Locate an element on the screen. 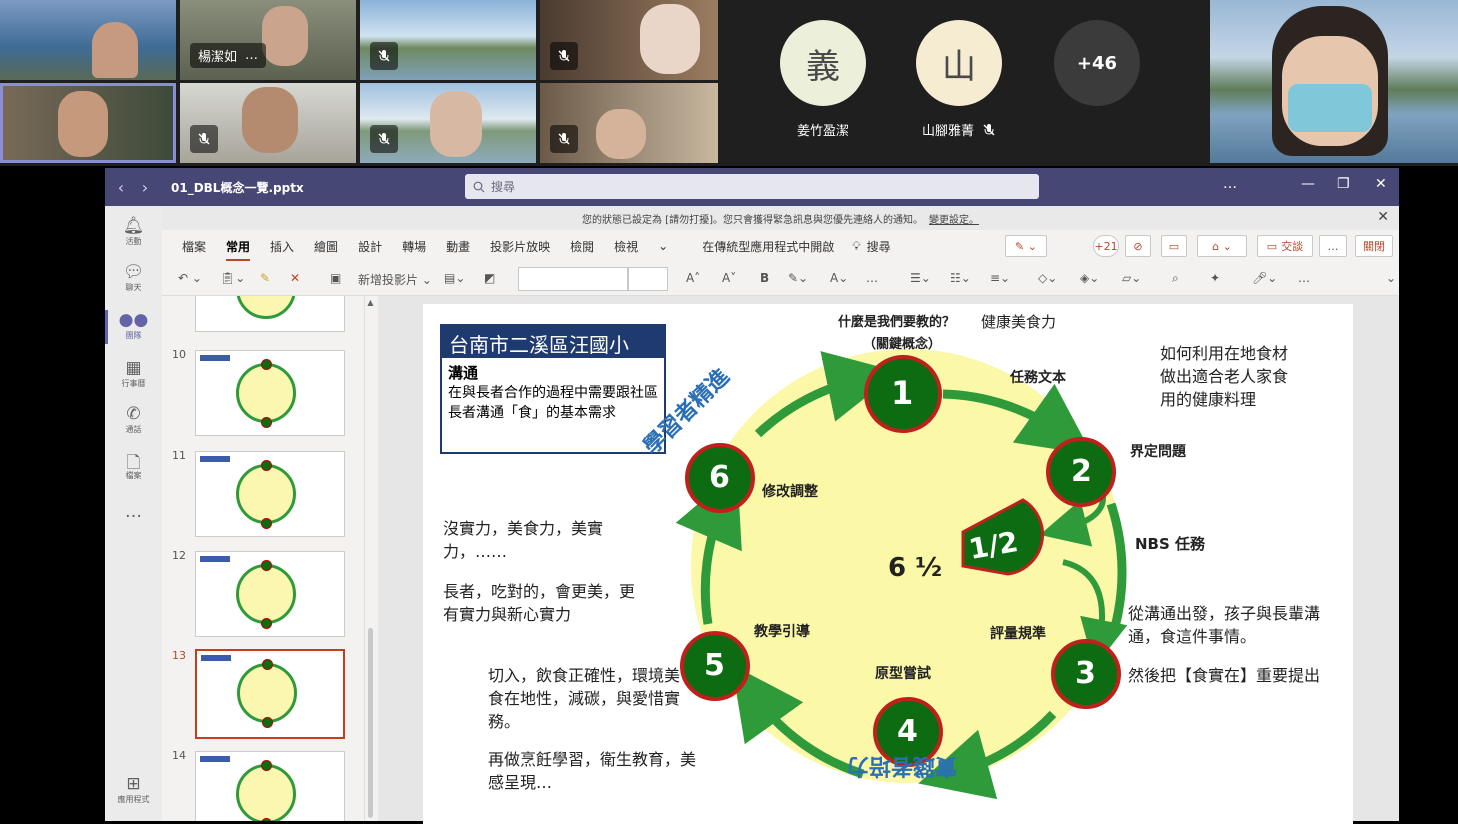  tab-review: 檢閱 is located at coordinates (582, 246).